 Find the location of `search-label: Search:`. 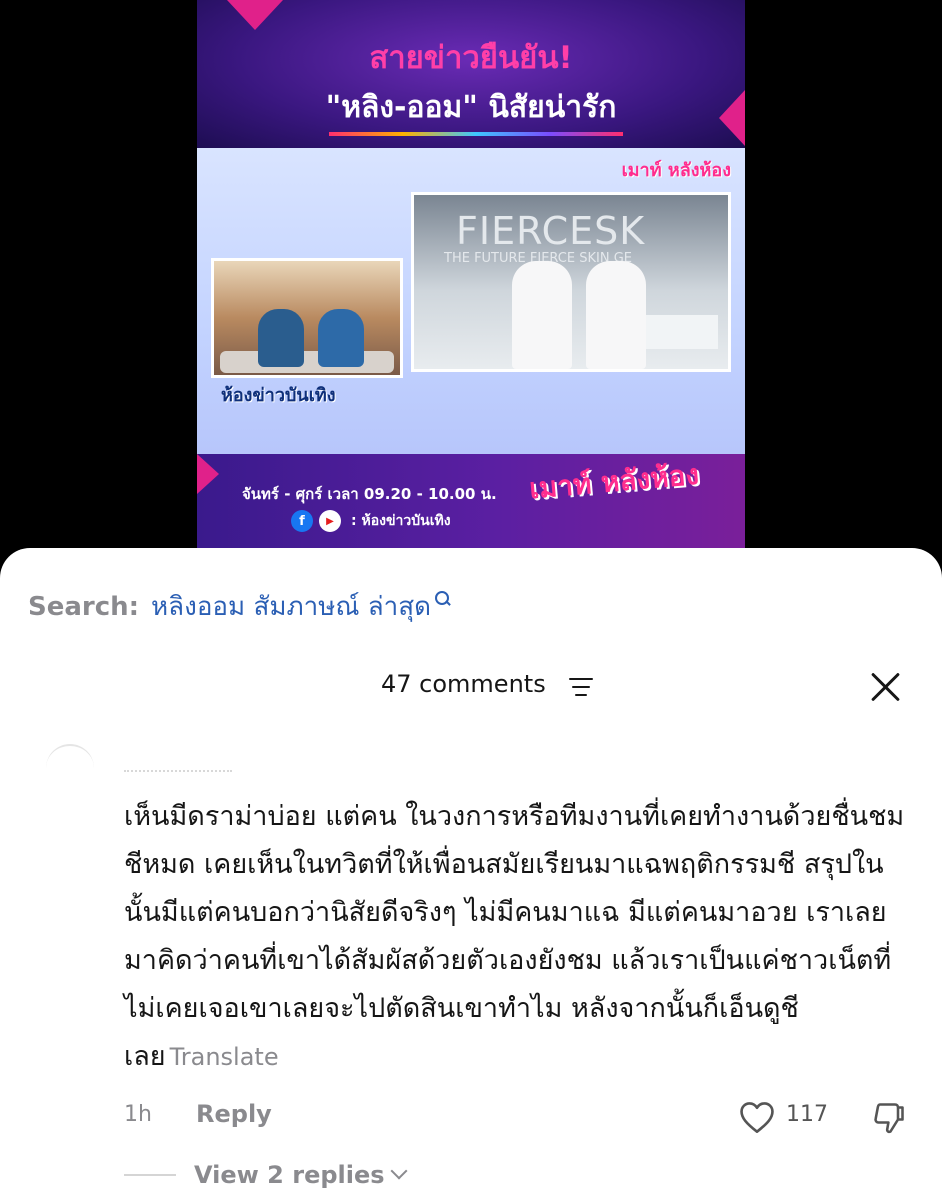

search-label: Search: is located at coordinates (84, 607).